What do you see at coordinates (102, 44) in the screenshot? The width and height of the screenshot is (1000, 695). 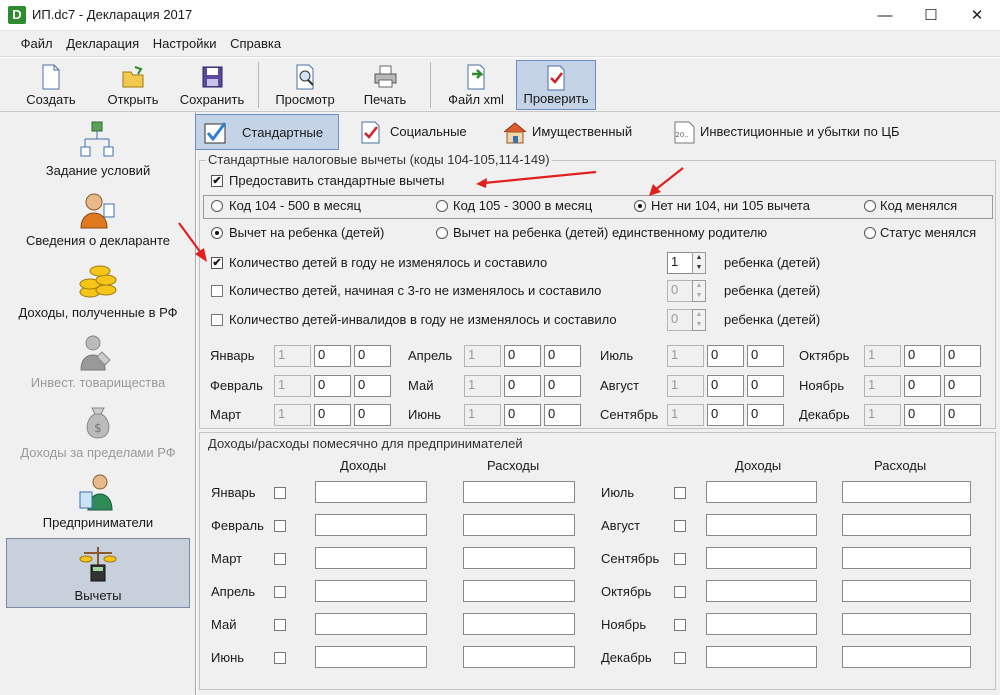 I see `menu-declaration: Декларация` at bounding box center [102, 44].